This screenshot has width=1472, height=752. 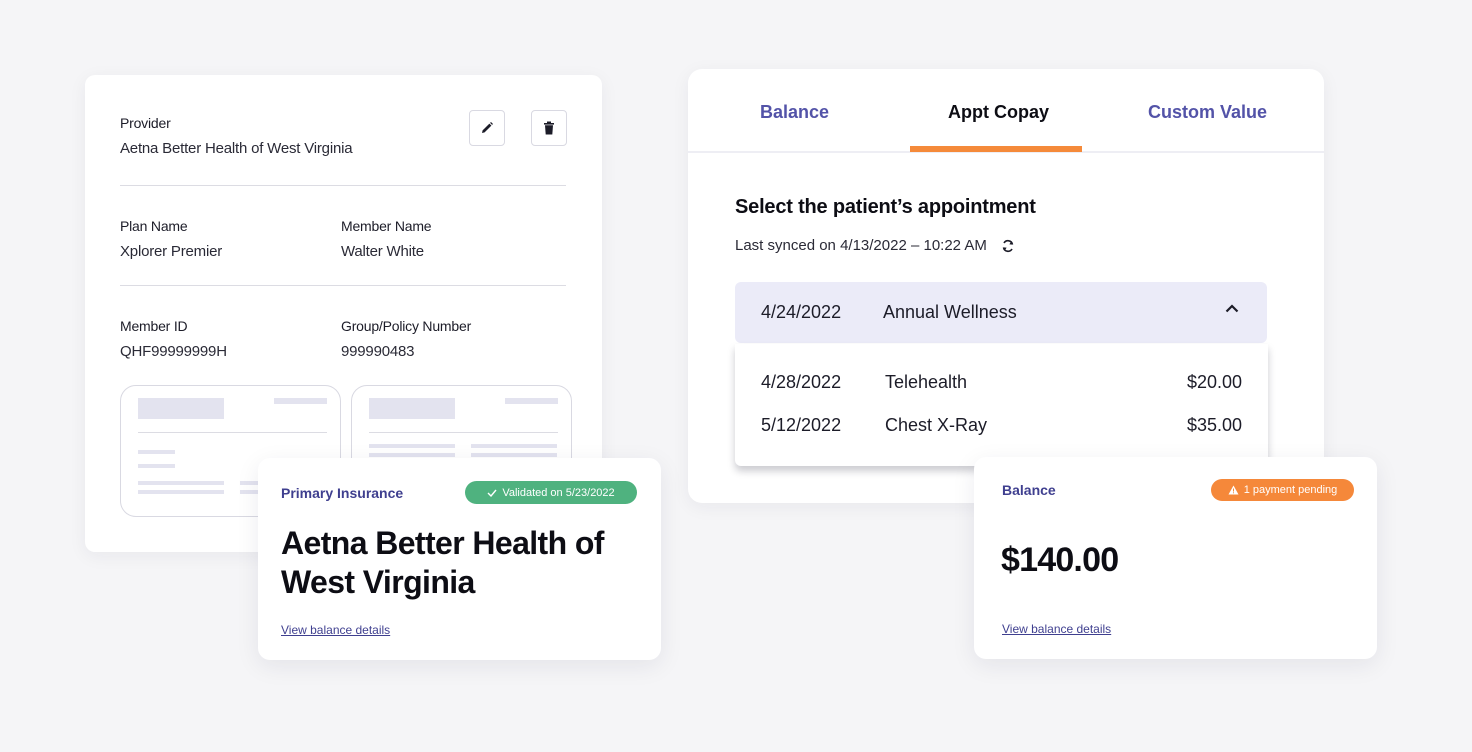 What do you see at coordinates (996, 149) in the screenshot?
I see `active-tab-indicator` at bounding box center [996, 149].